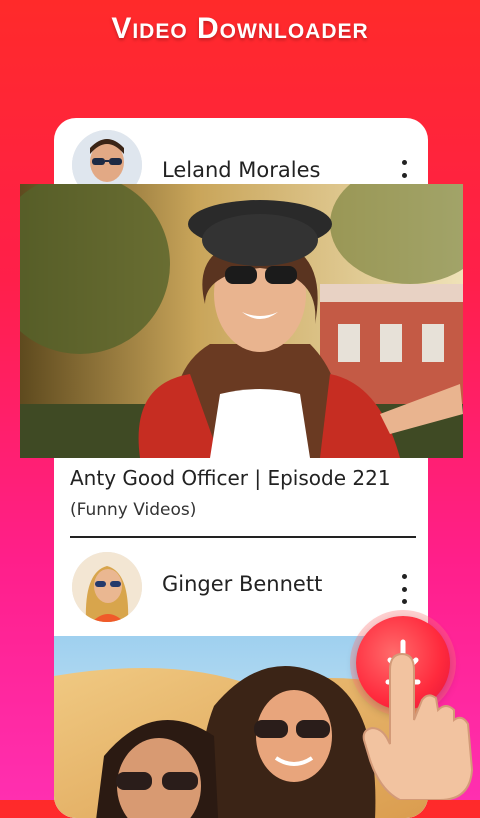  I want to click on post-header-2: Ginger Bennett, so click(241, 586).